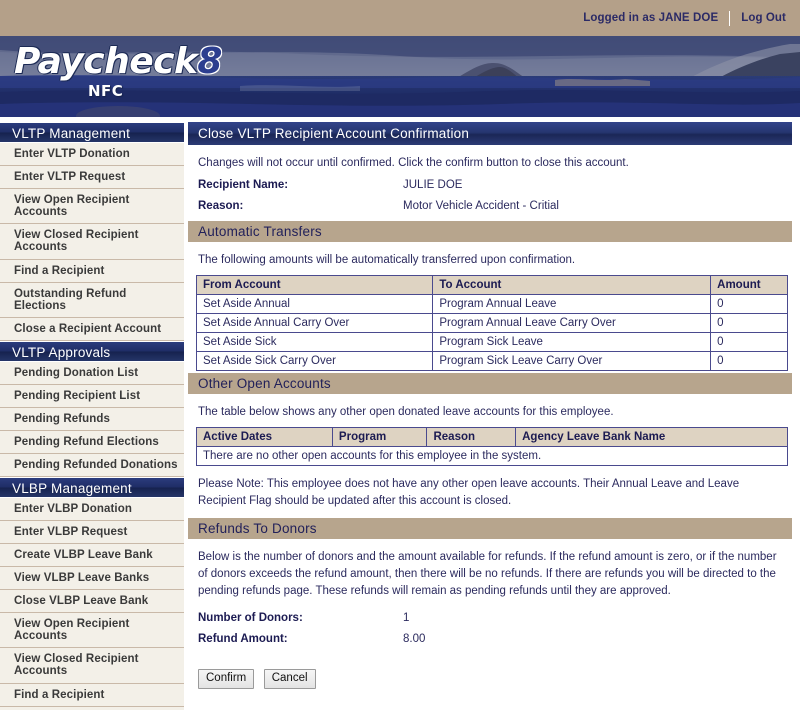  What do you see at coordinates (243, 185) in the screenshot?
I see `recipient-name-label: Recipient Name:` at bounding box center [243, 185].